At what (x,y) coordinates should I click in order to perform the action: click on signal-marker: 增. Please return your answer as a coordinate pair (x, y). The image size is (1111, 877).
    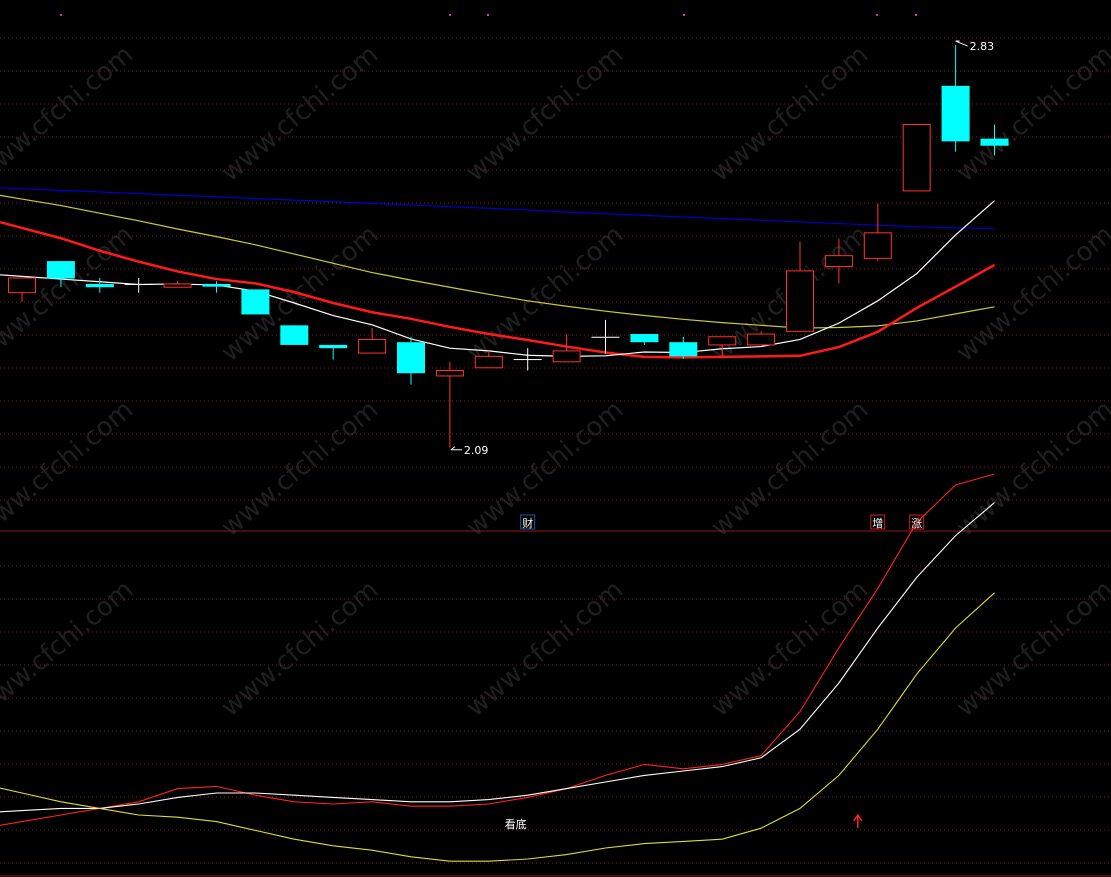
    Looking at the image, I should click on (878, 522).